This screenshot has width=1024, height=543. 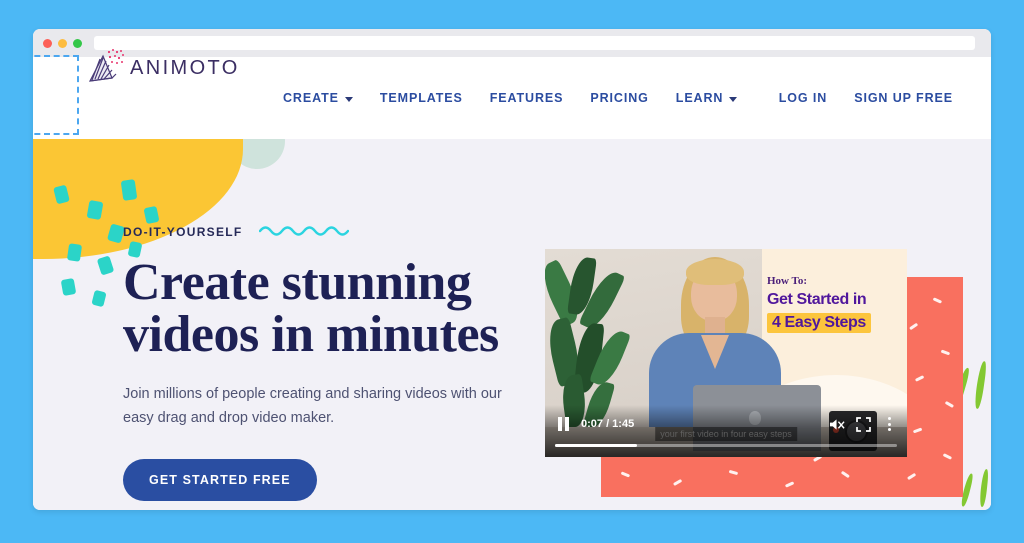 What do you see at coordinates (56, 95) in the screenshot?
I see `dashed-rect-decoration` at bounding box center [56, 95].